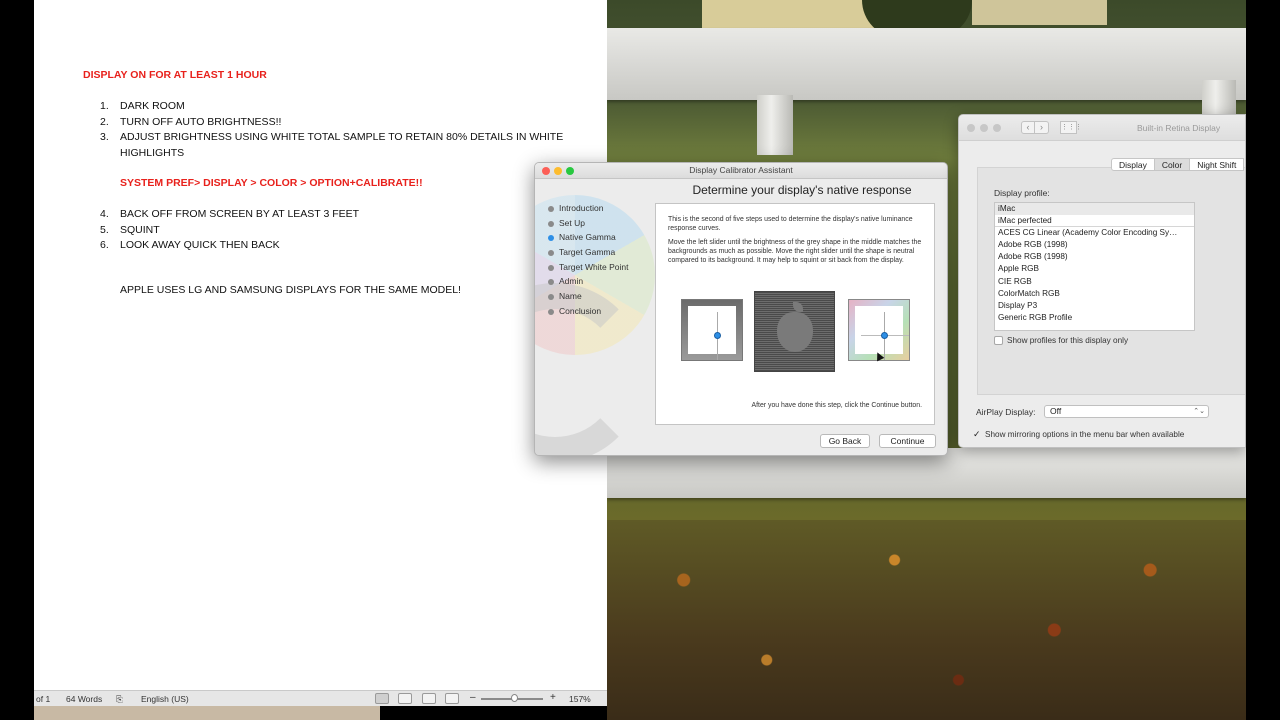 This screenshot has width=1280, height=720. I want to click on language-label: English (US), so click(165, 699).